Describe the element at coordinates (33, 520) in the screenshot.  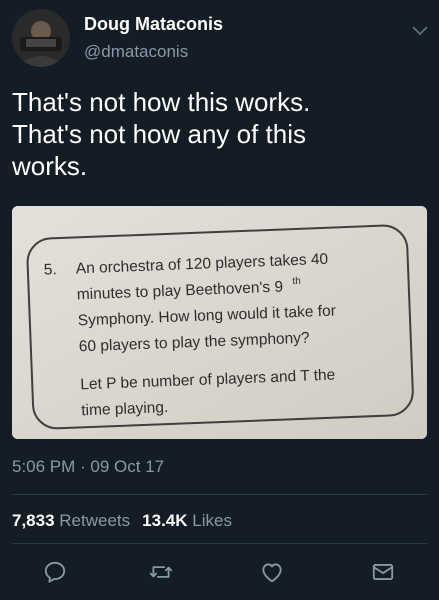
I see `retweets-count: 7,833` at that location.